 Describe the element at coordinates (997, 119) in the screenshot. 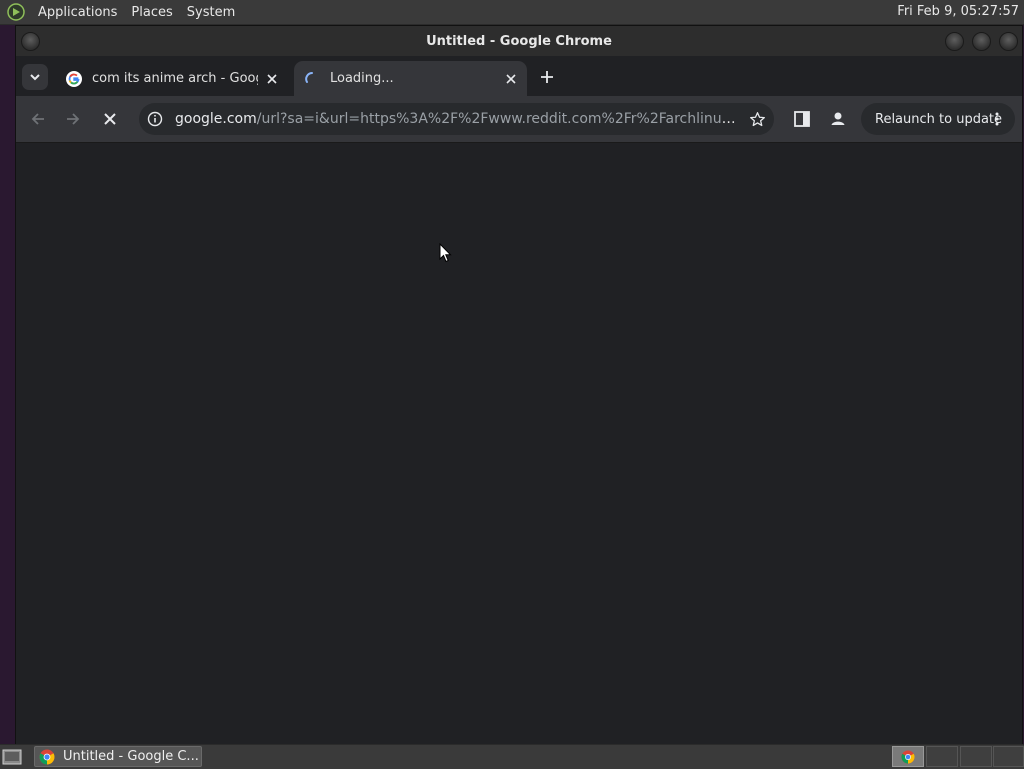

I see `more-vertical-icon` at that location.